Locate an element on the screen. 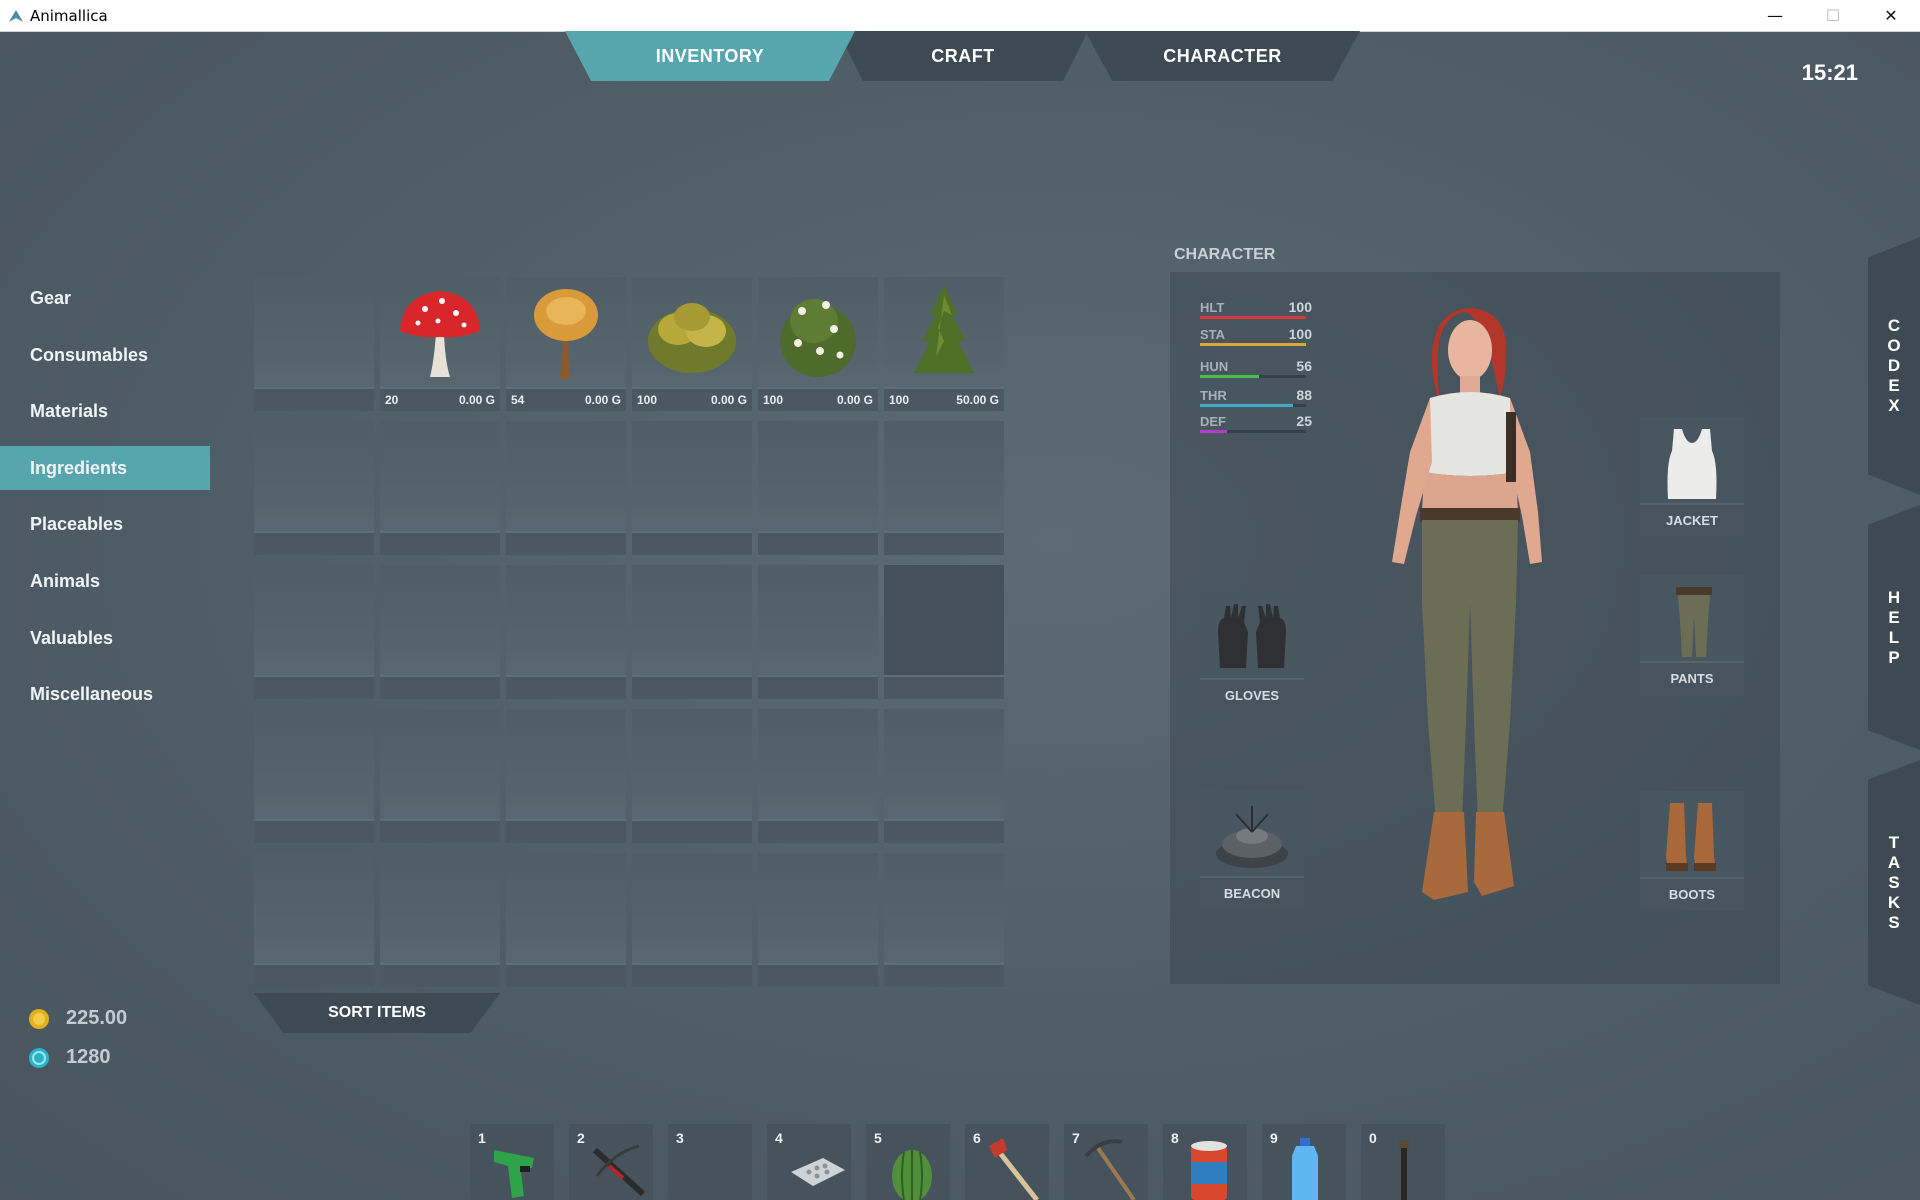  category-gear: Gear is located at coordinates (105, 298).